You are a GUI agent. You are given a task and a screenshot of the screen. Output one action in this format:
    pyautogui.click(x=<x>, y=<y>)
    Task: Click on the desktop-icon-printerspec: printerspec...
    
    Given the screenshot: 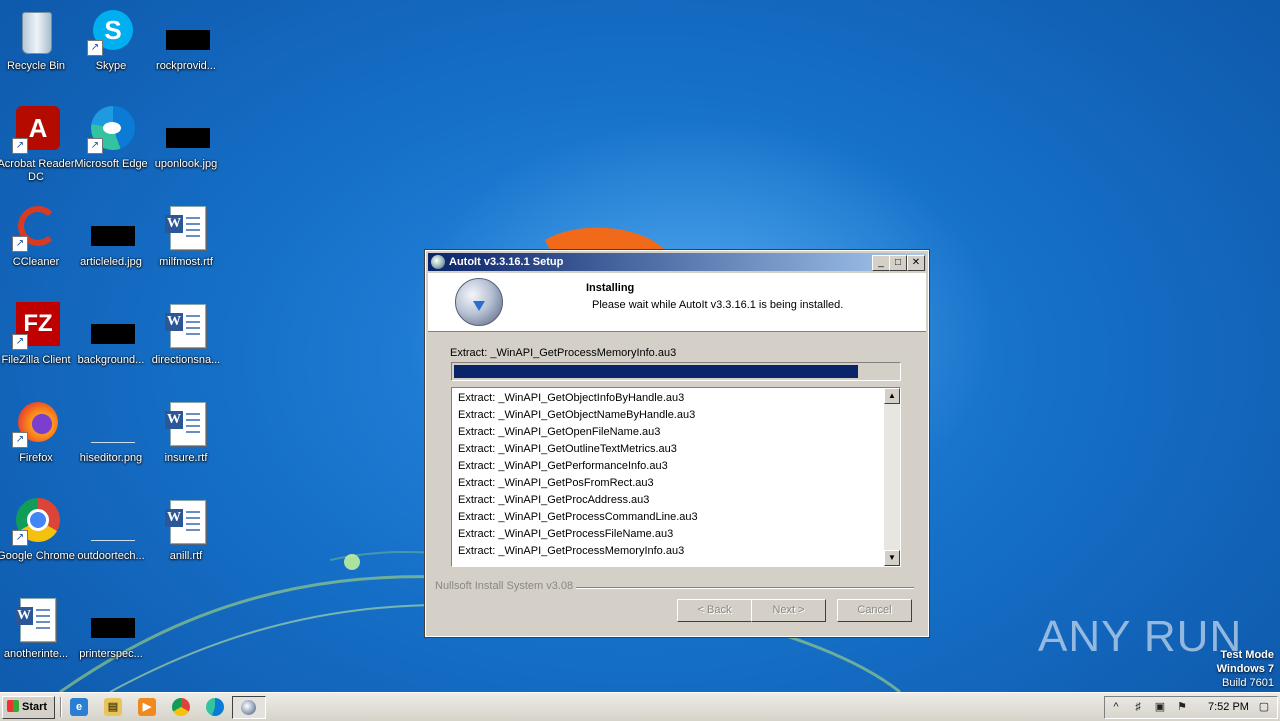 What is the action you would take?
    pyautogui.click(x=111, y=628)
    